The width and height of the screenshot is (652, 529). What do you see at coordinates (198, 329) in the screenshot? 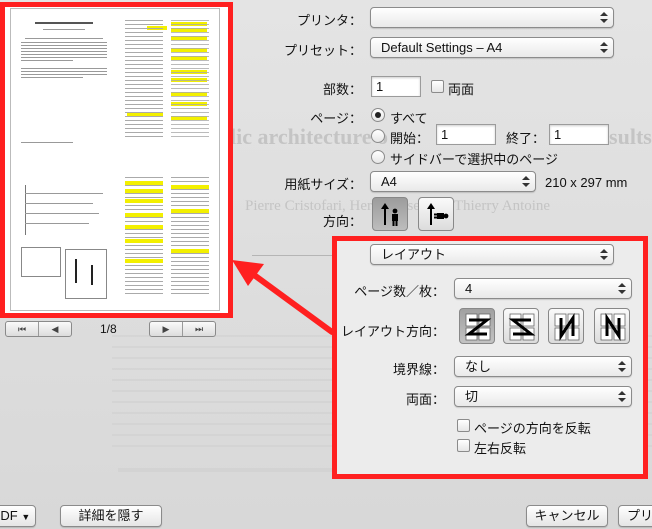
I see `last-page-icon: ⏭` at bounding box center [198, 329].